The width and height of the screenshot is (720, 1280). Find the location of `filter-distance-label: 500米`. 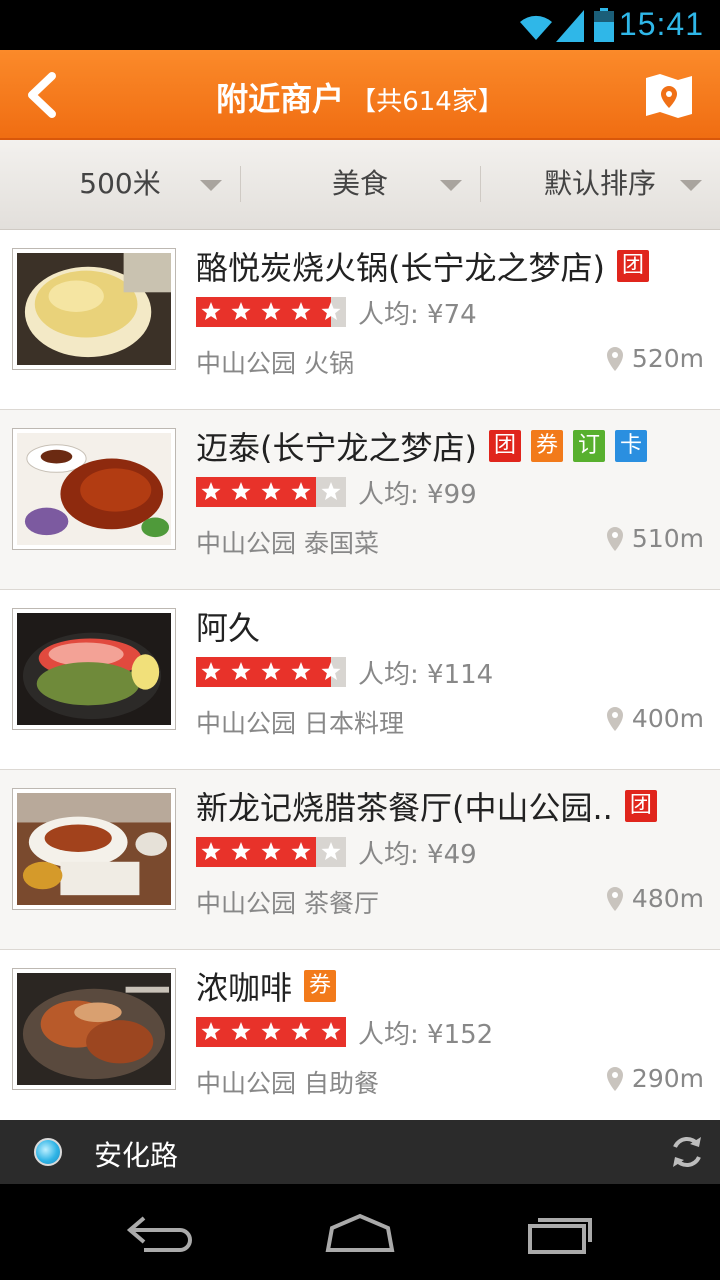

filter-distance-label: 500米 is located at coordinates (120, 183).